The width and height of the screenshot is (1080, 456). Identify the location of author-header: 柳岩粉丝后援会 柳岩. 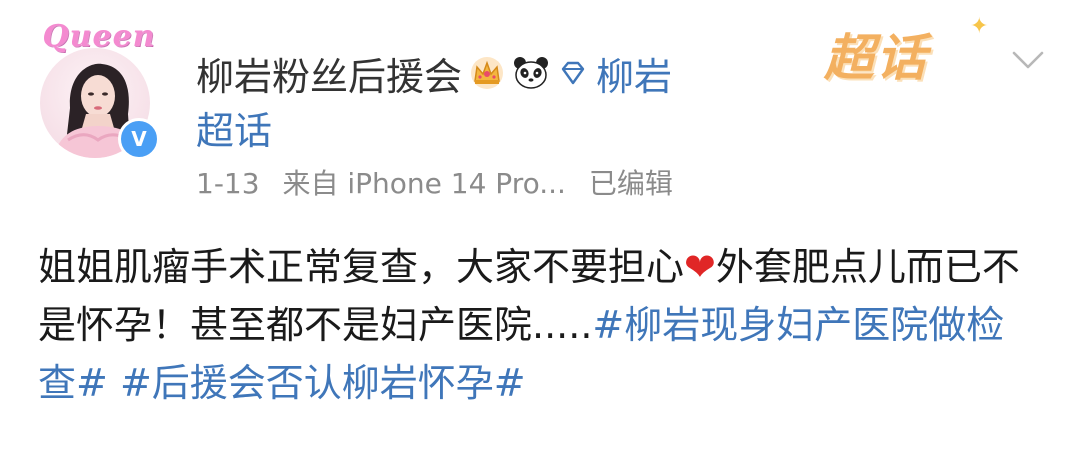
(434, 73).